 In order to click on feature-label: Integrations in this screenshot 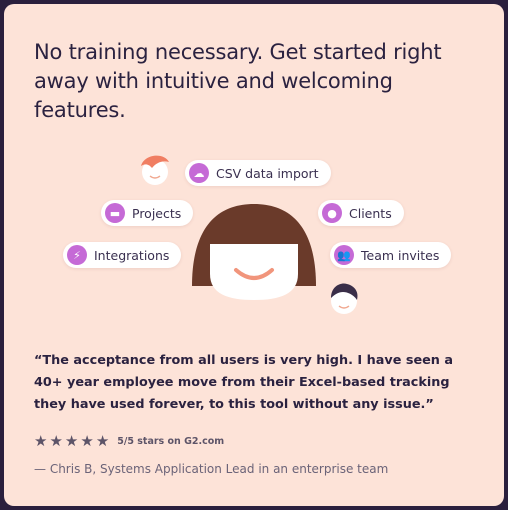, I will do `click(132, 255)`.